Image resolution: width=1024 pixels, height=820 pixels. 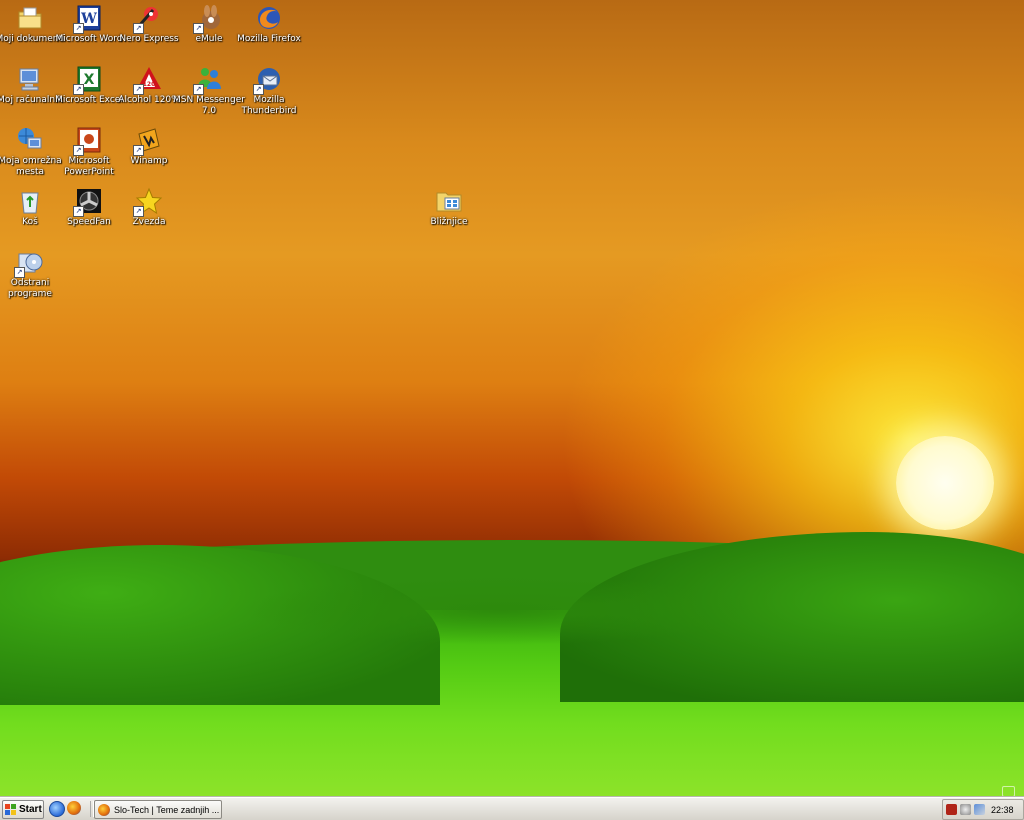 I want to click on speedfan-tray-icon, so click(x=951, y=809).